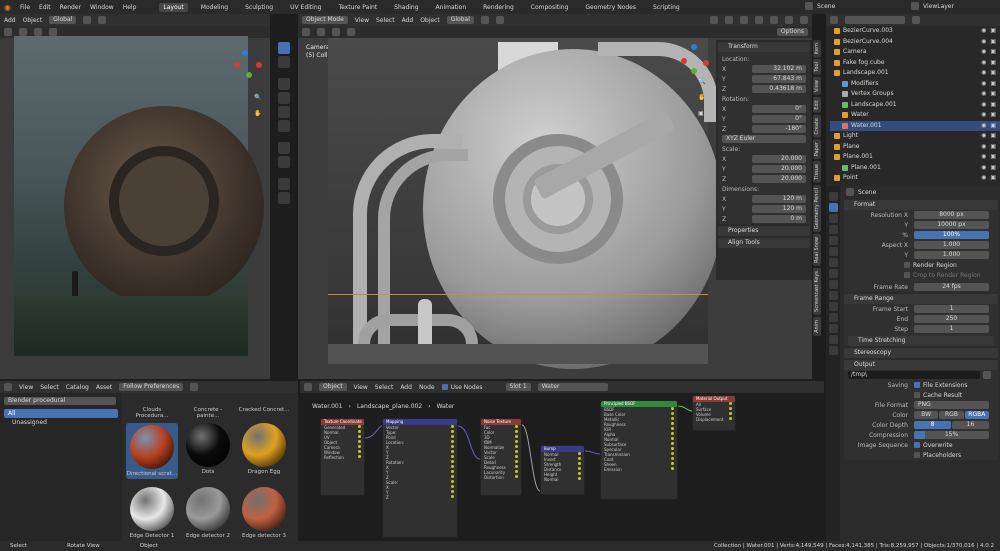  What do you see at coordinates (817, 49) in the screenshot?
I see `side-tab-item: Item` at bounding box center [817, 49].